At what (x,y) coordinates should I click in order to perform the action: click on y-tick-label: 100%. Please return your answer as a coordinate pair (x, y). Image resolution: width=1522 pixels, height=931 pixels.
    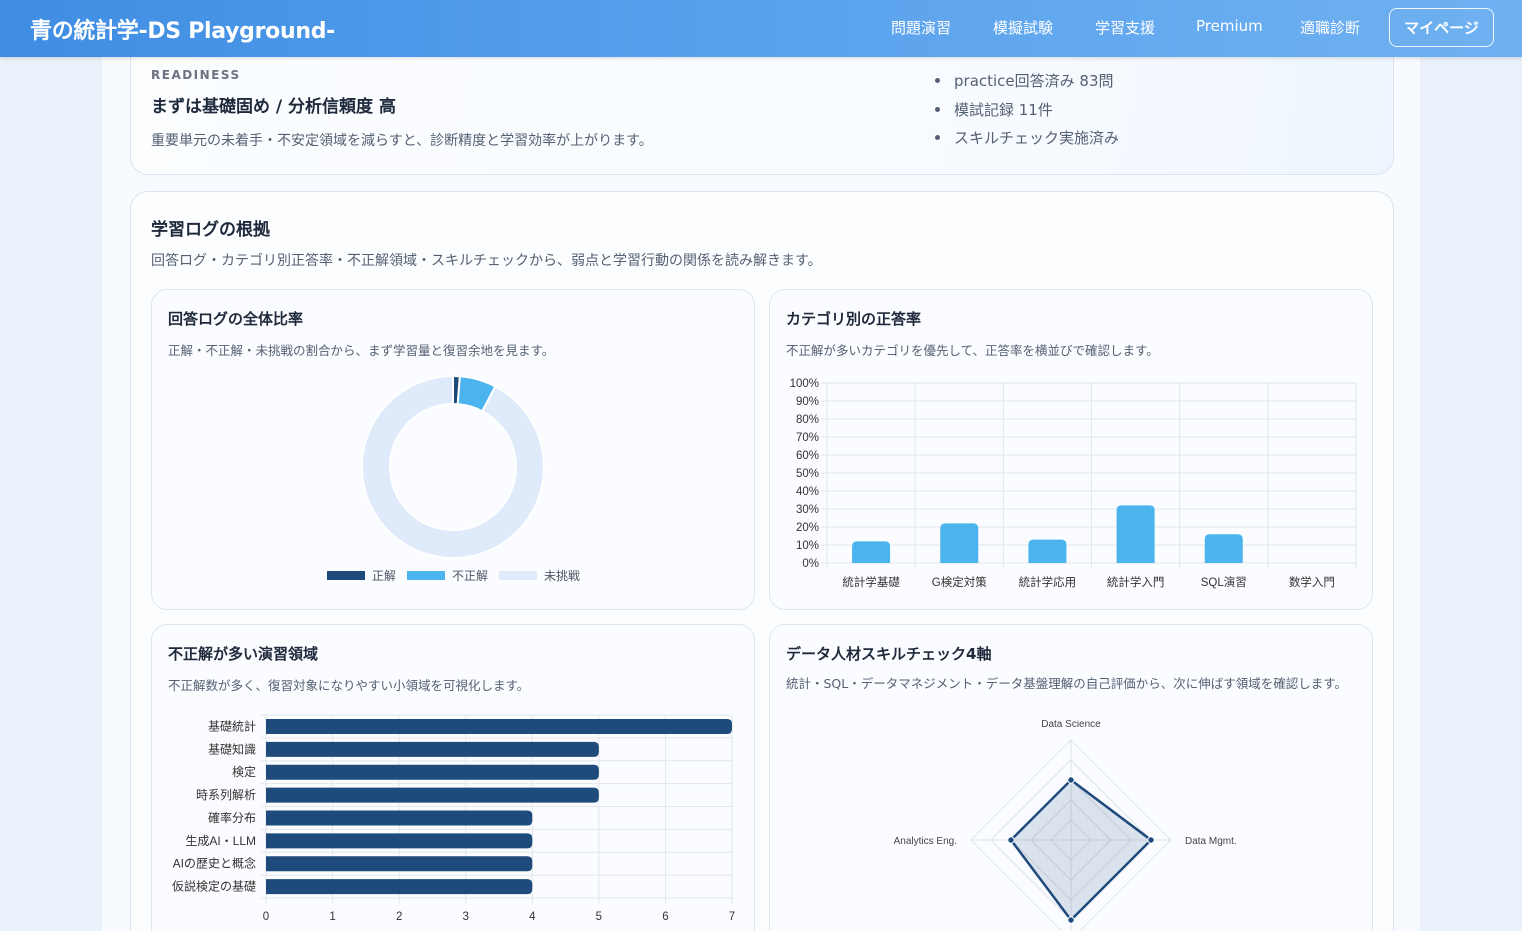
    Looking at the image, I should click on (804, 384).